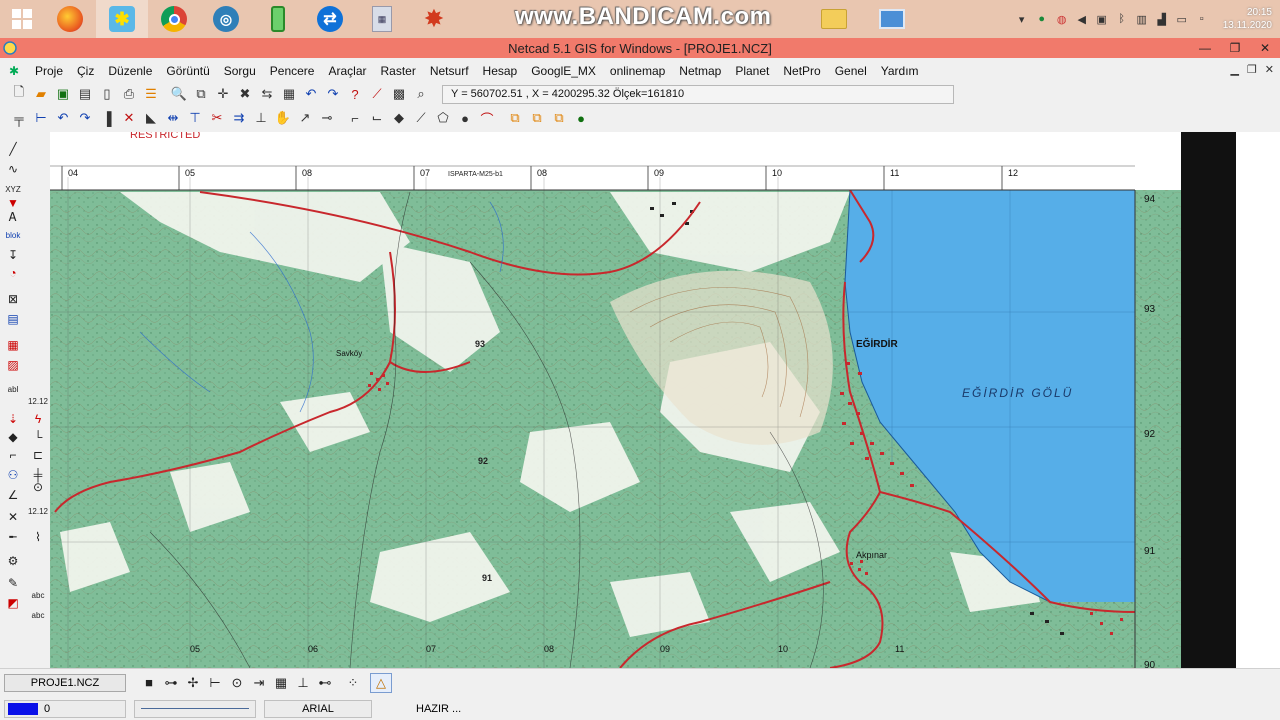 The image size is (1280, 720). What do you see at coordinates (13, 345) in the screenshot?
I see `hatch-tool-icon: ▦` at bounding box center [13, 345].